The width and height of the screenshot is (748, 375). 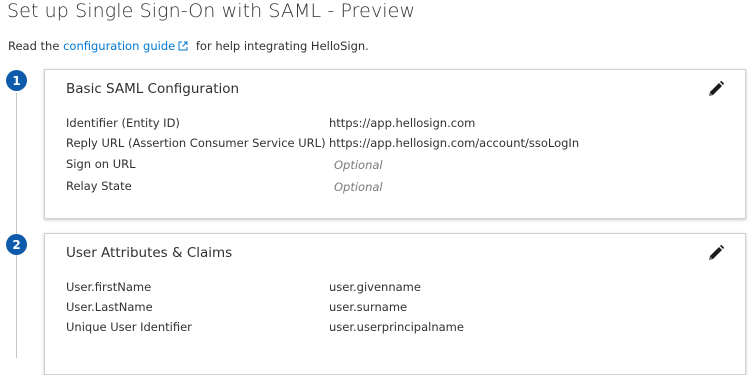 I want to click on field-label-identifier: Identifier (Entity ID), so click(x=123, y=123).